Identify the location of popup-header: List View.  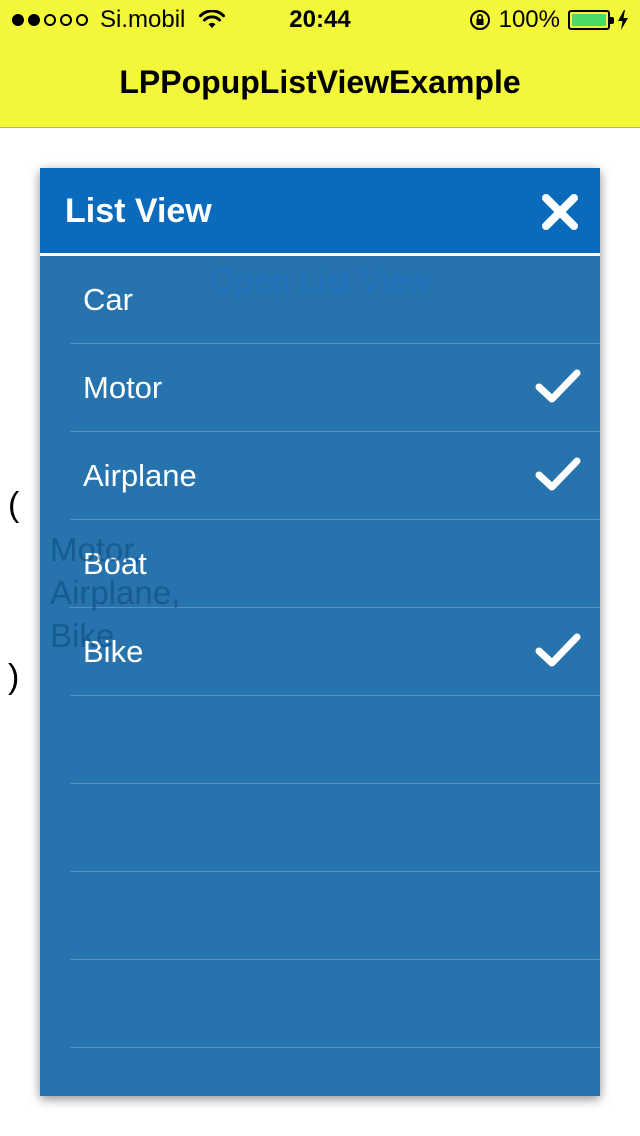
(320, 212).